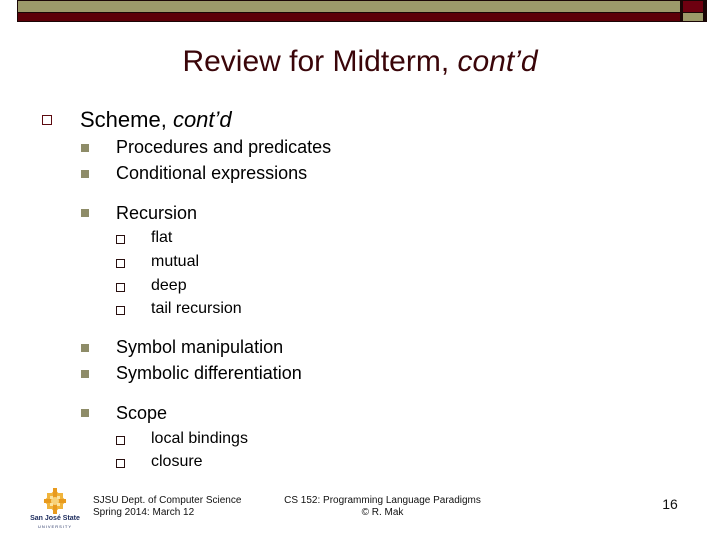 The width and height of the screenshot is (720, 540). What do you see at coordinates (382, 512) in the screenshot?
I see `footer-copyright: © R. Mak` at bounding box center [382, 512].